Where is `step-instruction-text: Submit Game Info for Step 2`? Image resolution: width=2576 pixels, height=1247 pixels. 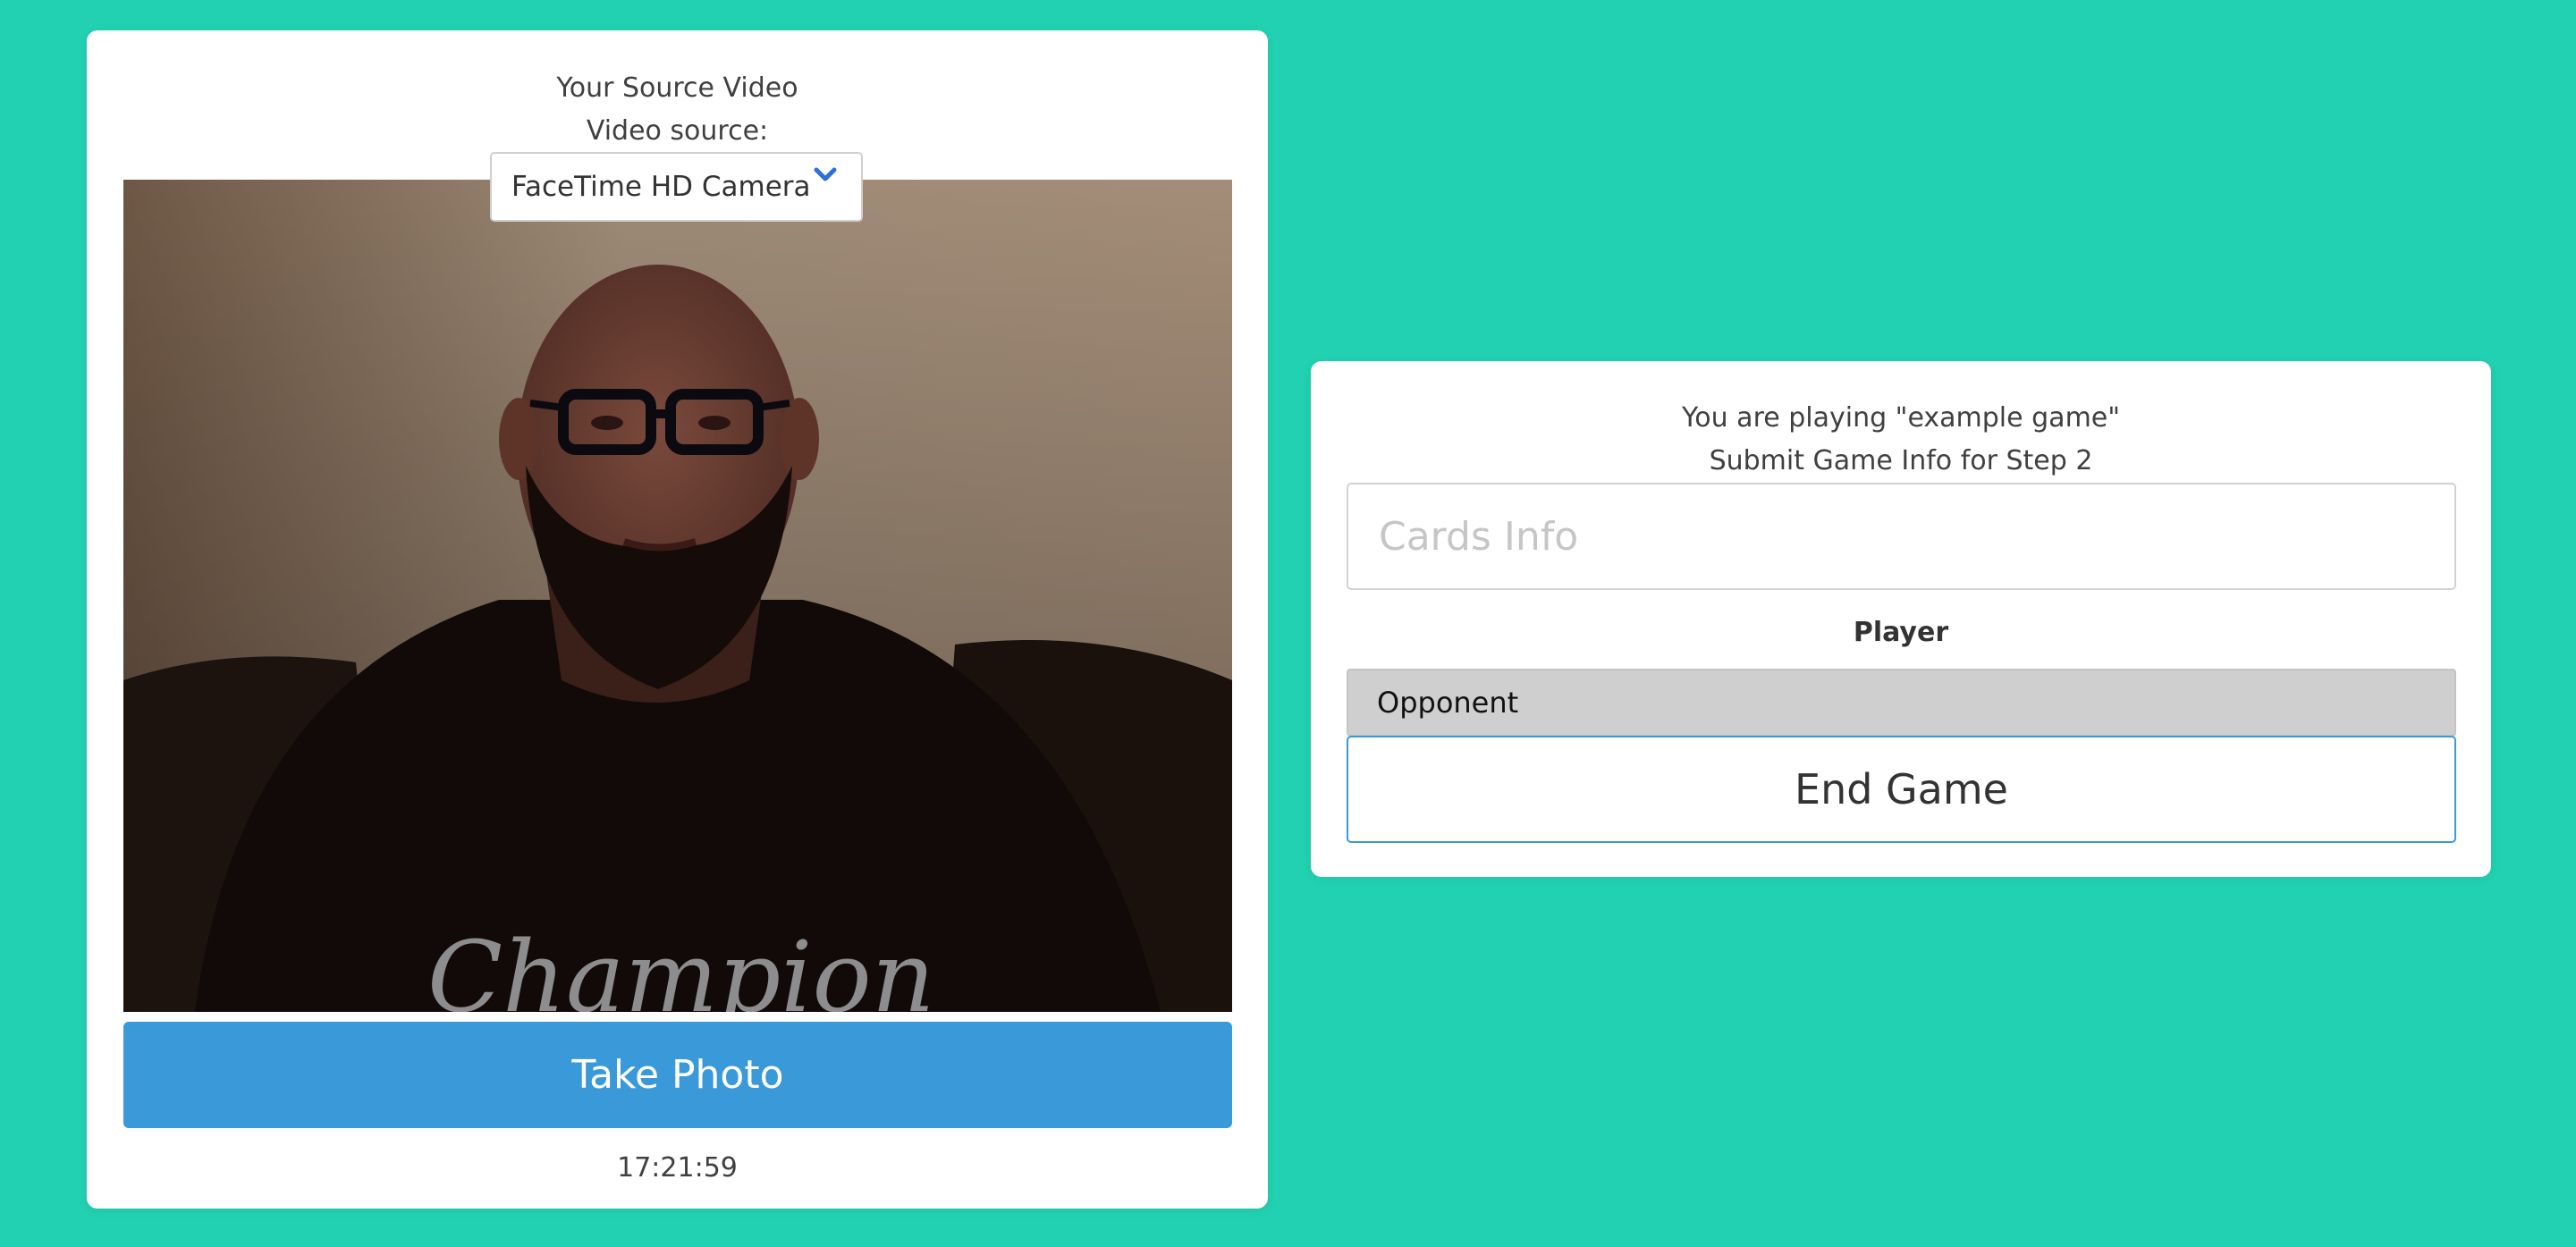 step-instruction-text: Submit Game Info for Step 2 is located at coordinates (1901, 460).